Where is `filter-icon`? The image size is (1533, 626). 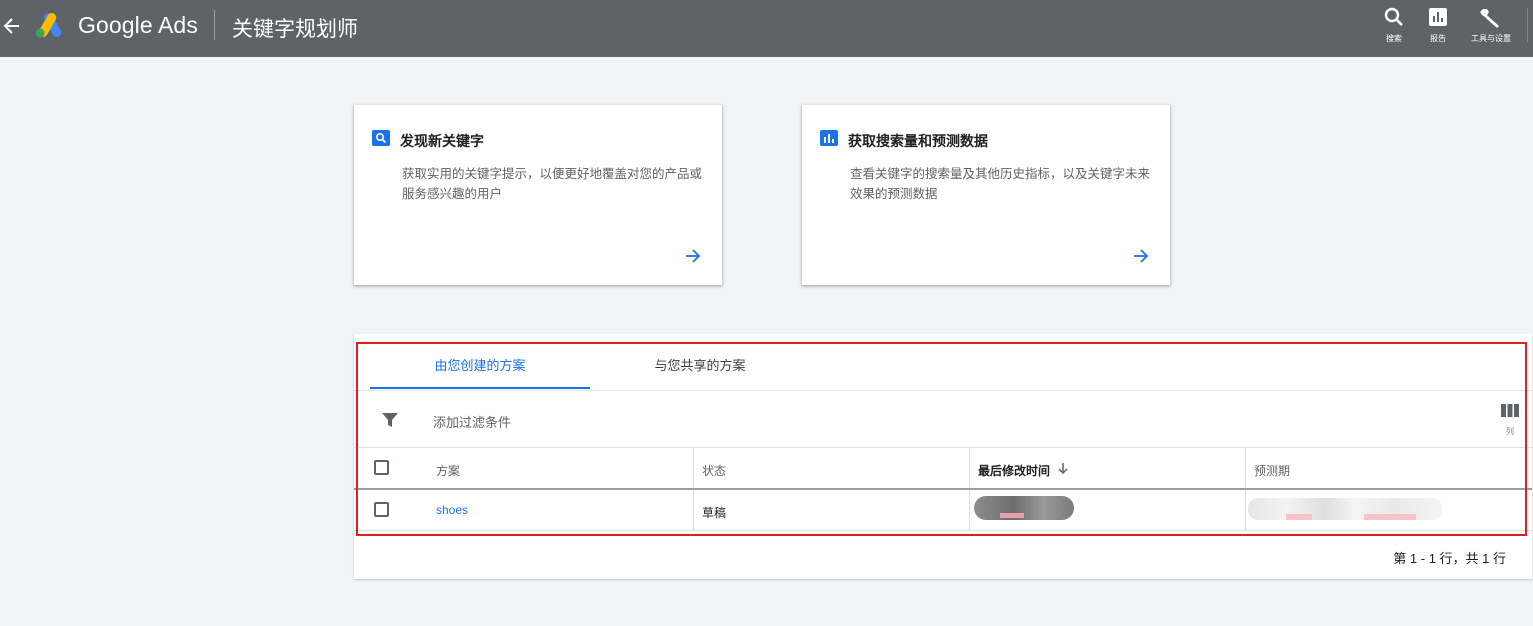
filter-icon is located at coordinates (390, 420).